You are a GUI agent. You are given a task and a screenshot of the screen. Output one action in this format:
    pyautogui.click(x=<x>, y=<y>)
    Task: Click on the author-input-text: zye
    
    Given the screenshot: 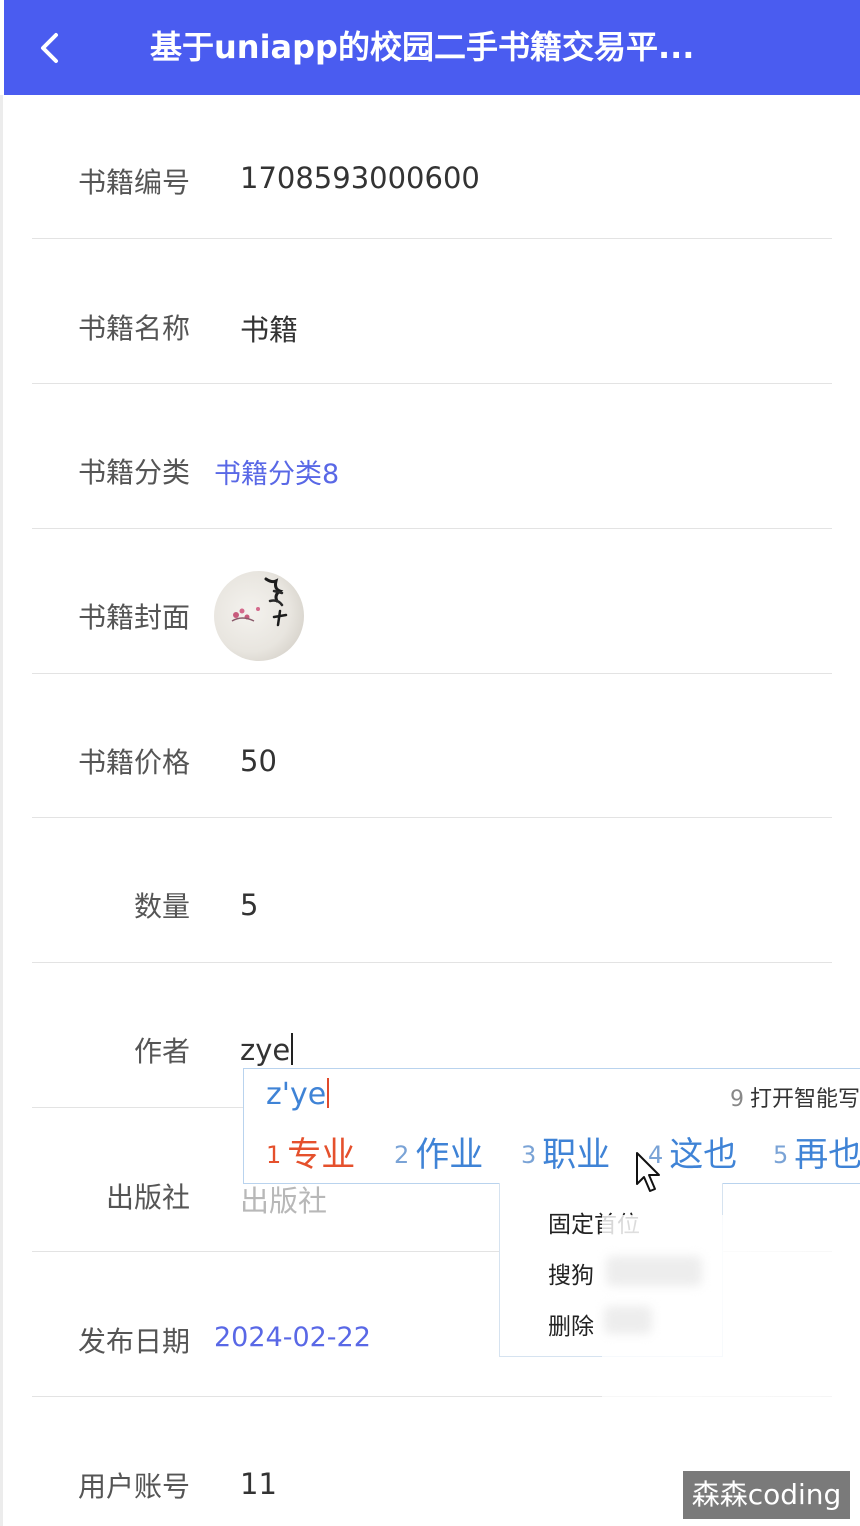 What is the action you would take?
    pyautogui.click(x=265, y=1050)
    